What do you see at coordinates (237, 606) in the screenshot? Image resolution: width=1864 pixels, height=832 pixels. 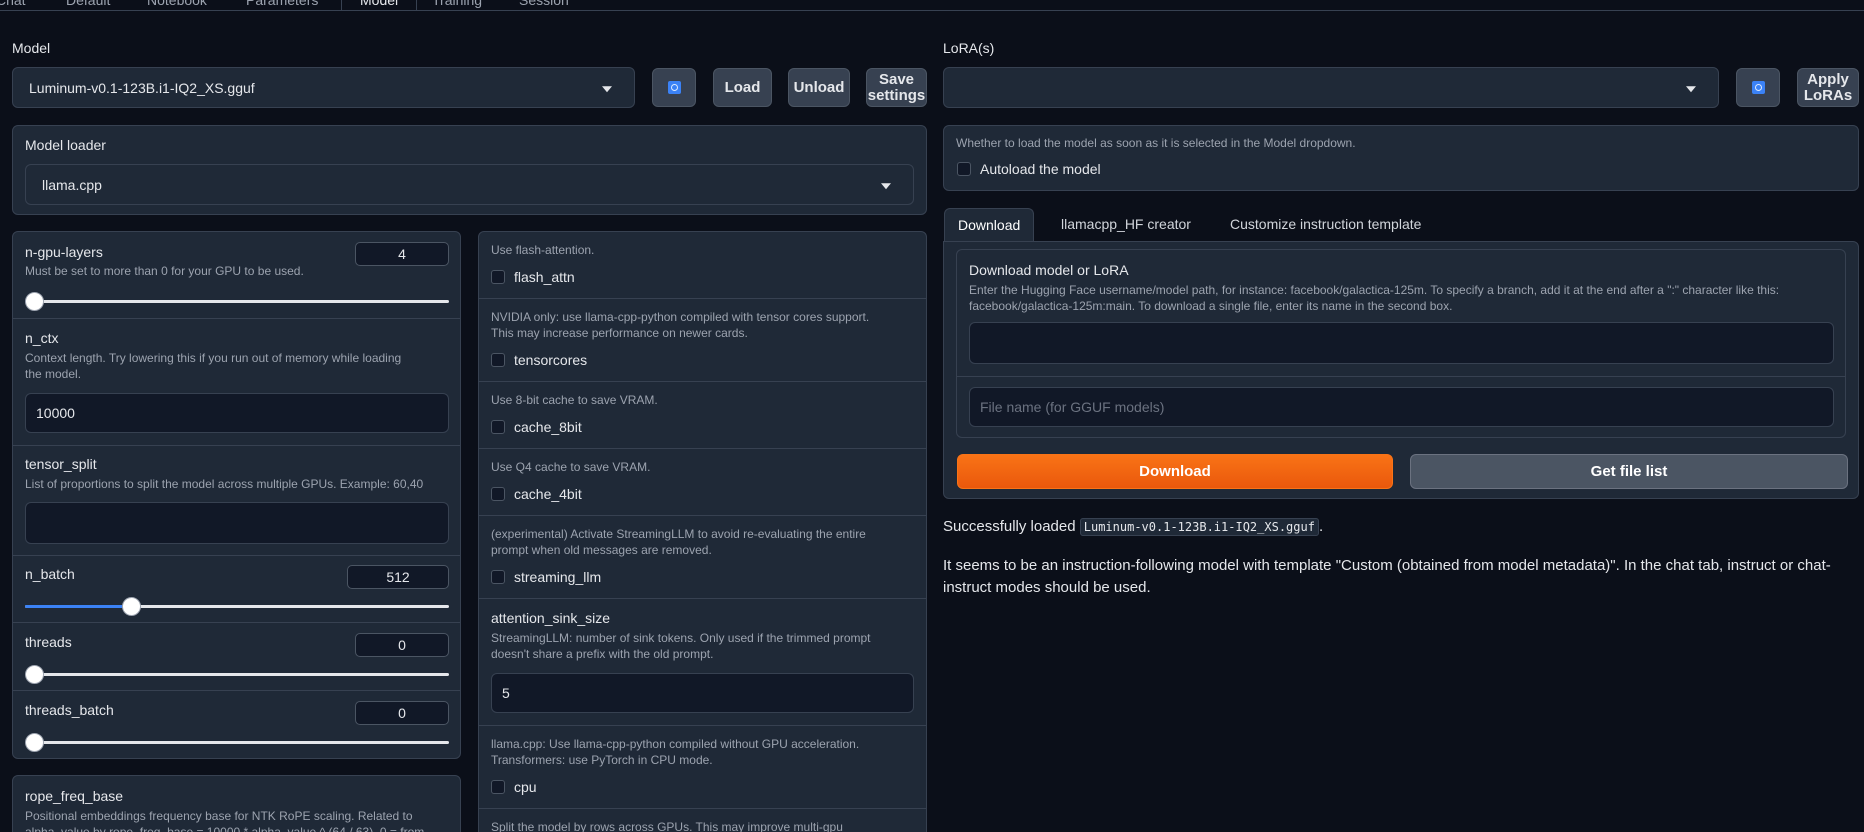 I see `n-batch-slider` at bounding box center [237, 606].